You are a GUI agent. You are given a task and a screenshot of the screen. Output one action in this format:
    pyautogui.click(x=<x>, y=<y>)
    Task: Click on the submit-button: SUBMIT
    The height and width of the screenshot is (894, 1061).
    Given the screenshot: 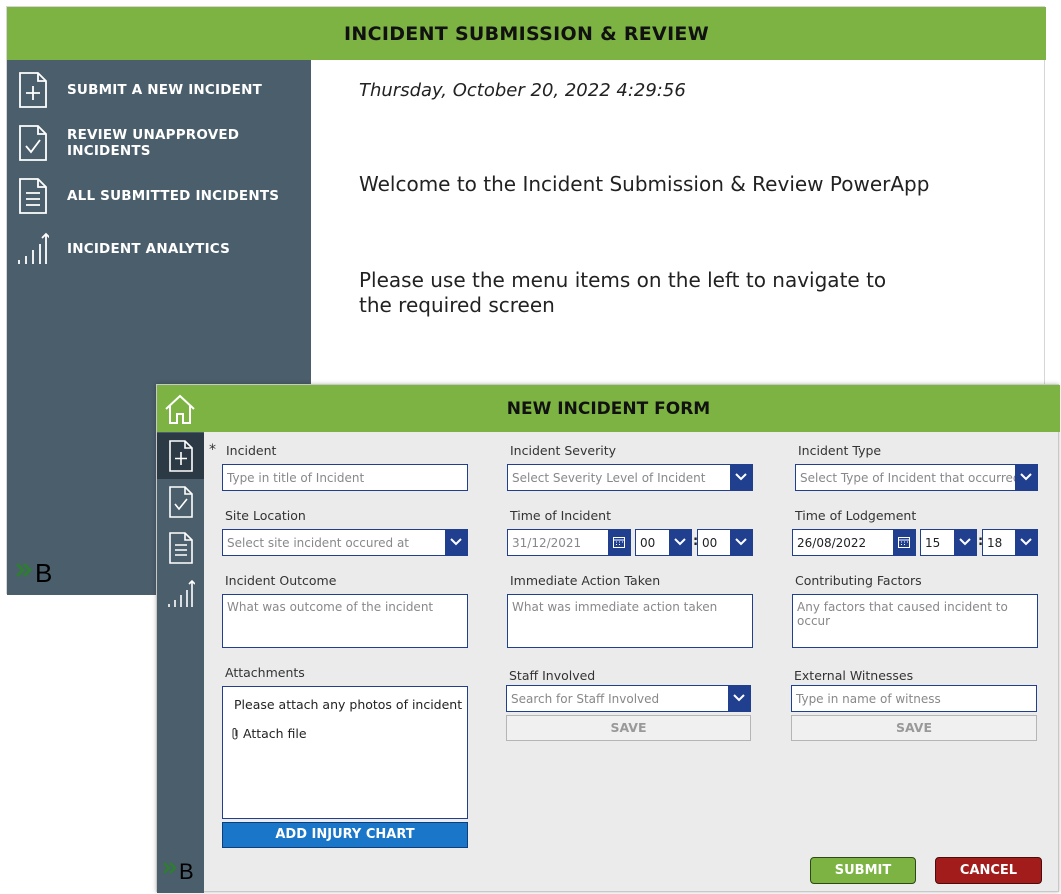 What is the action you would take?
    pyautogui.click(x=863, y=870)
    